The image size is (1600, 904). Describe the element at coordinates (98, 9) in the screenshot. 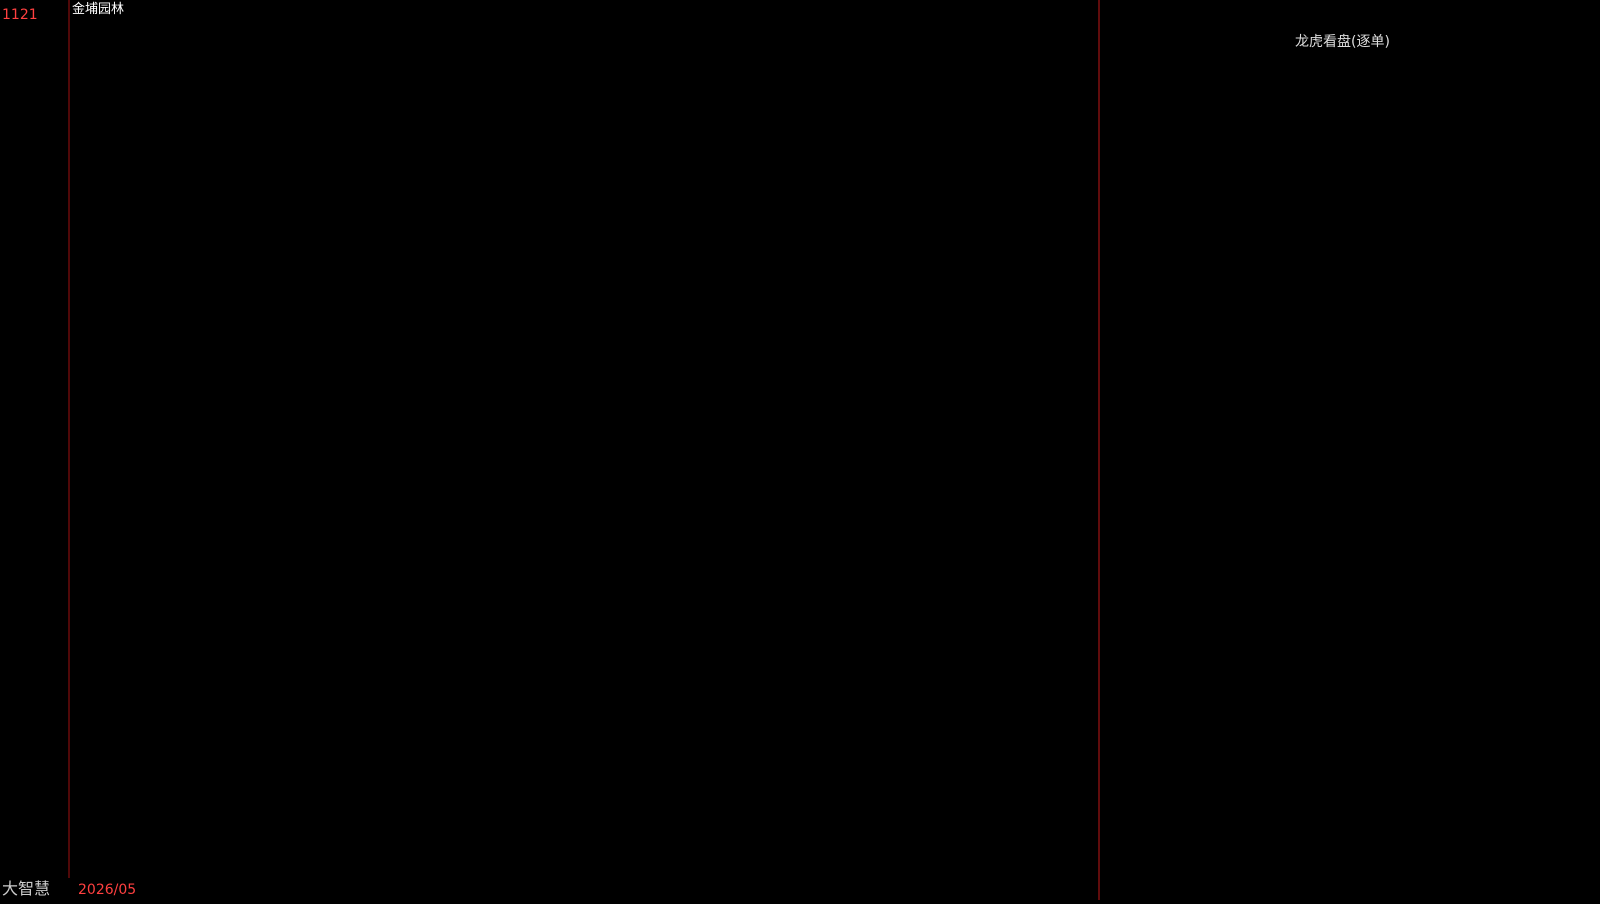

I see `stock-name: 金埔园林` at that location.